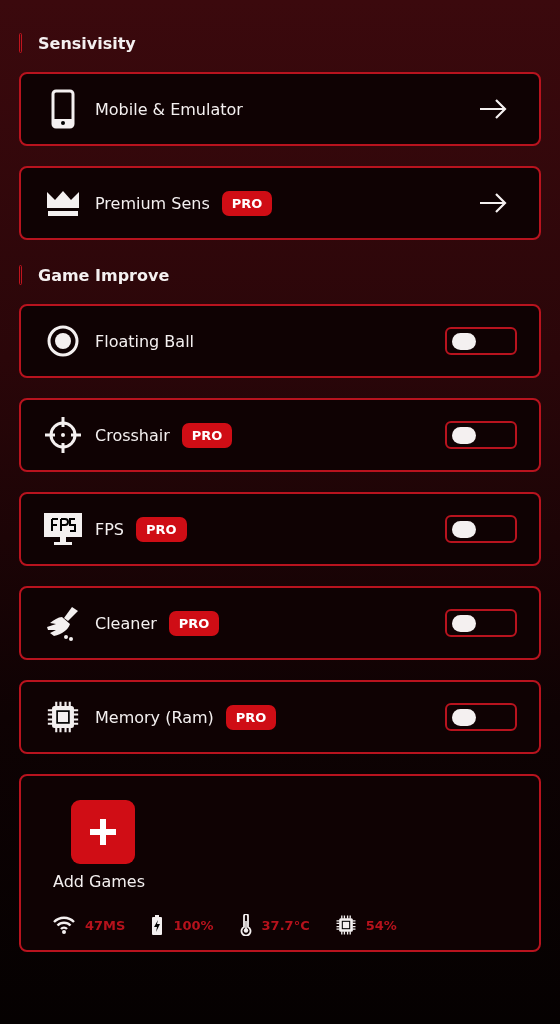 This screenshot has width=560, height=1024. What do you see at coordinates (157, 925) in the screenshot?
I see `battery-icon` at bounding box center [157, 925].